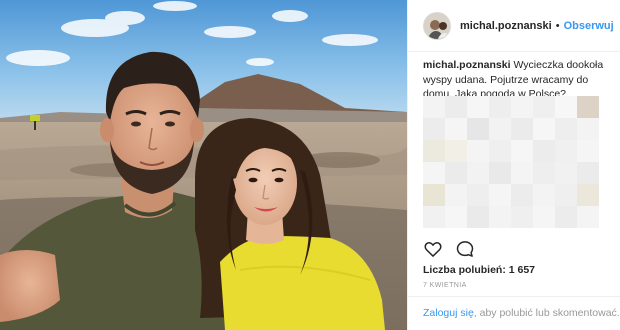  What do you see at coordinates (546, 313) in the screenshot?
I see `login-prompt-text: , aby polubić lub skomentować.` at bounding box center [546, 313].